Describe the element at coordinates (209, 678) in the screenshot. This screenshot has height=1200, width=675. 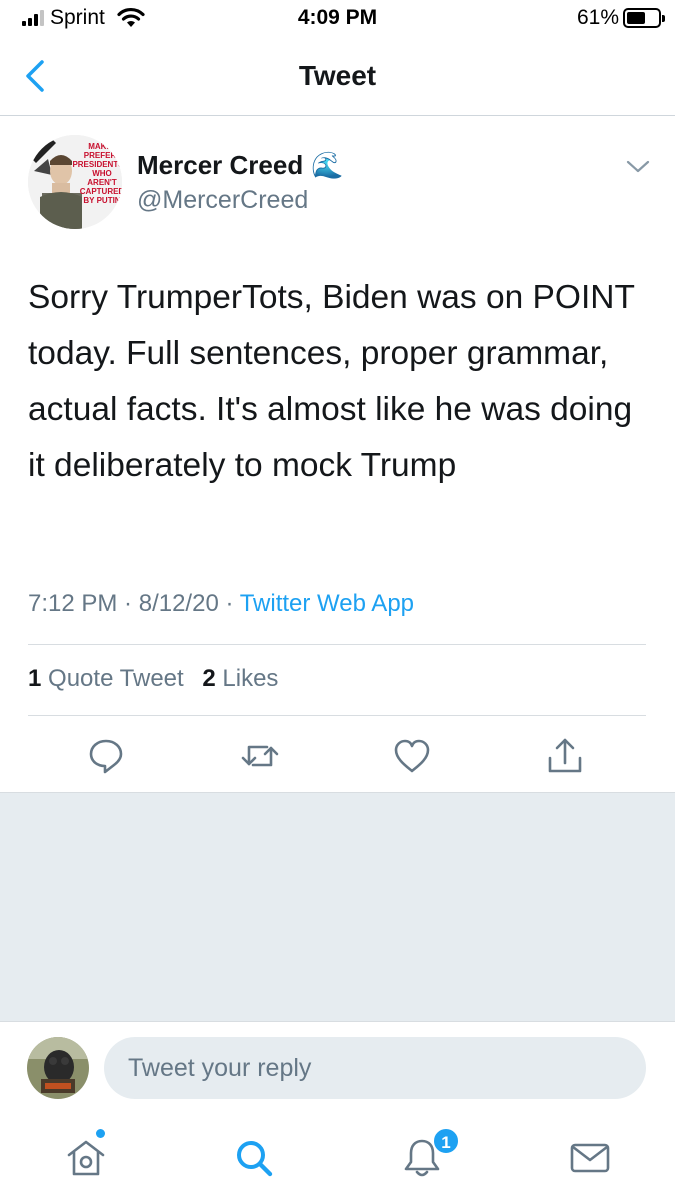
I see `like-count: 2` at that location.